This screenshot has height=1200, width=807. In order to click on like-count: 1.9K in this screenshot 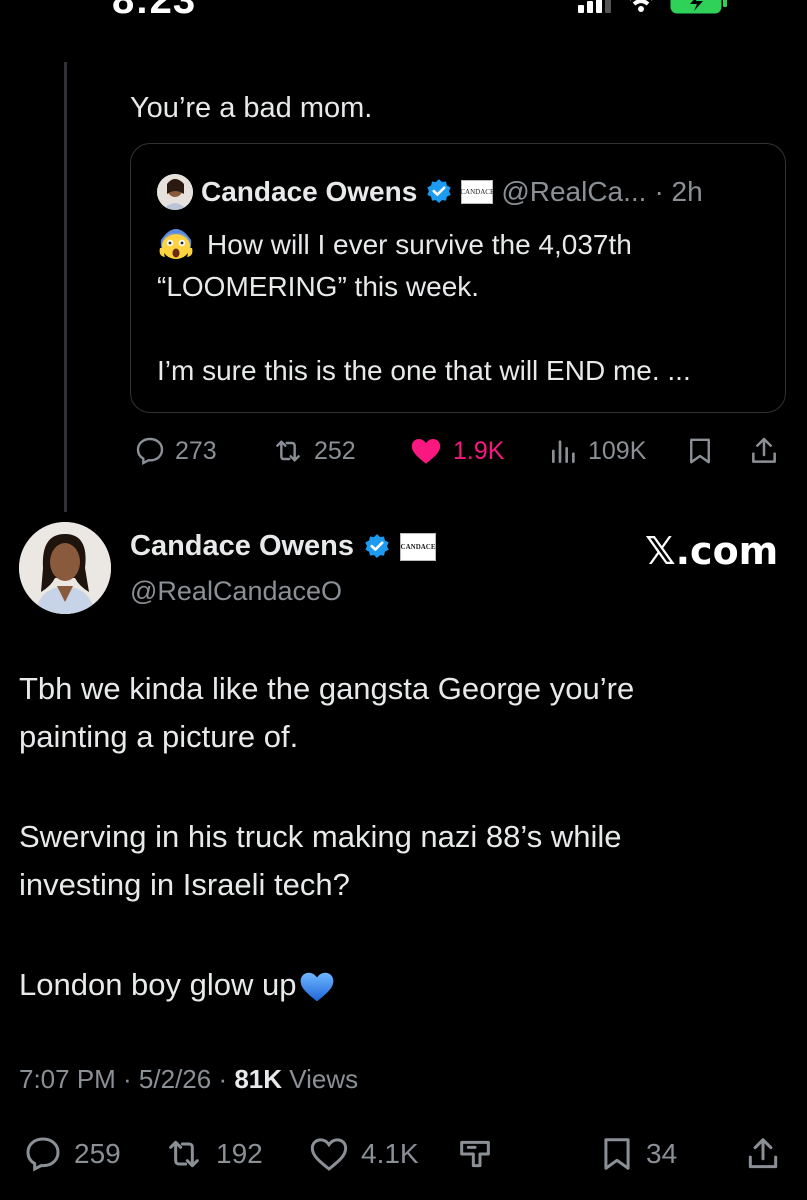, I will do `click(479, 450)`.